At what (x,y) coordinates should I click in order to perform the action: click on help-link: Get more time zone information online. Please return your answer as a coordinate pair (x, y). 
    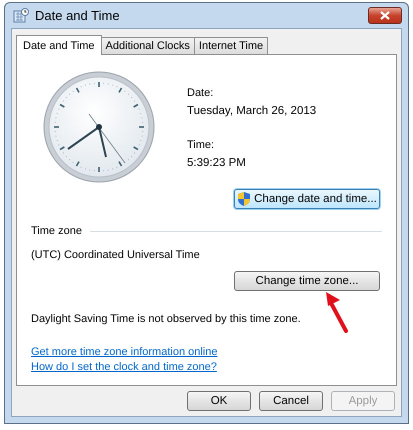
    Looking at the image, I should click on (124, 352).